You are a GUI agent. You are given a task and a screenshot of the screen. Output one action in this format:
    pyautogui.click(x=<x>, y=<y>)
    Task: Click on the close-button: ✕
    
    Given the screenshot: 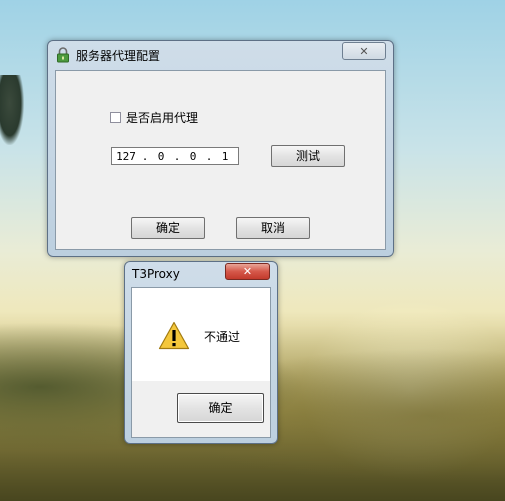 What is the action you would take?
    pyautogui.click(x=364, y=51)
    